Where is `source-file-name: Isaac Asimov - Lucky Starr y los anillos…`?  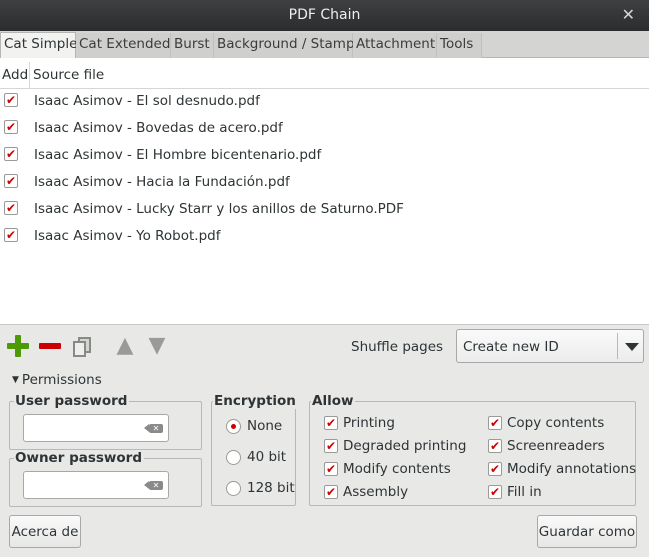 source-file-name: Isaac Asimov - Lucky Starr y los anillos… is located at coordinates (219, 209).